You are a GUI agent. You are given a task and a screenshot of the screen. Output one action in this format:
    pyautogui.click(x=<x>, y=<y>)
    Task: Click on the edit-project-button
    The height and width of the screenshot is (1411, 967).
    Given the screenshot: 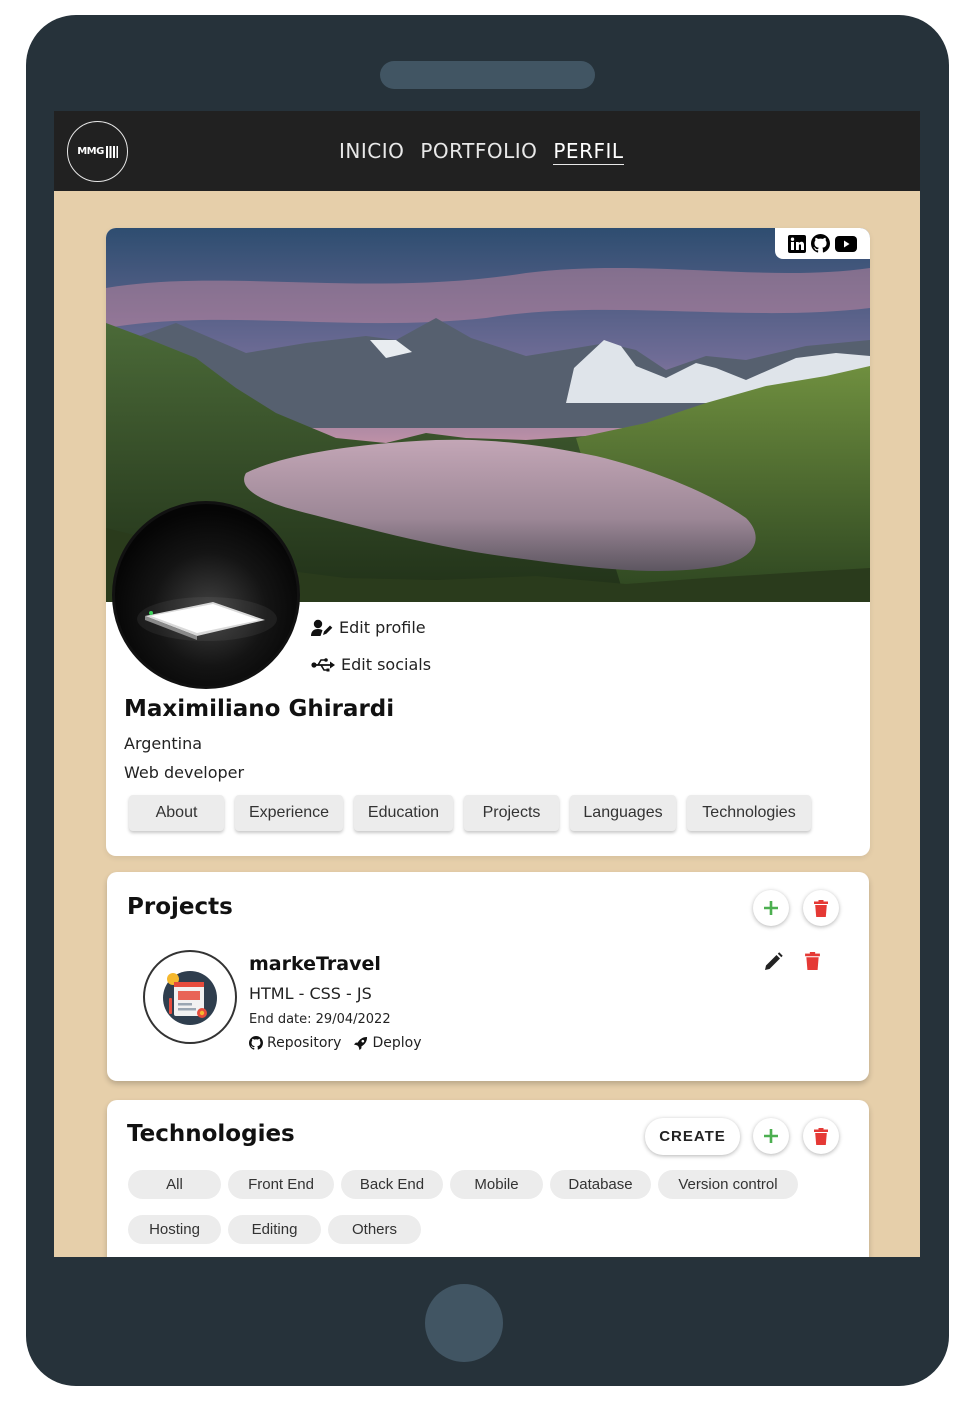 What is the action you would take?
    pyautogui.click(x=773, y=961)
    